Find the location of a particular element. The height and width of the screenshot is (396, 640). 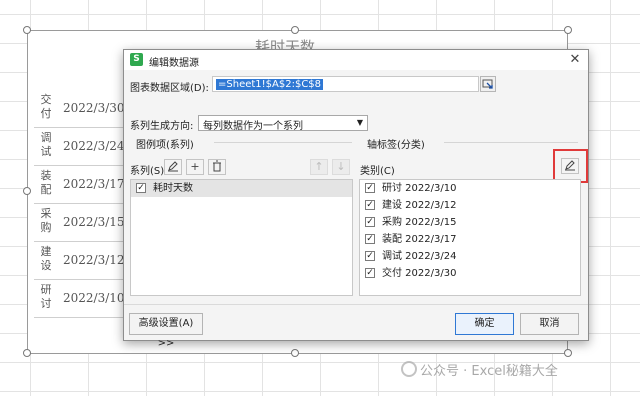

data-range-value: =Sheet1!$A$2:$C$8 is located at coordinates (270, 84).